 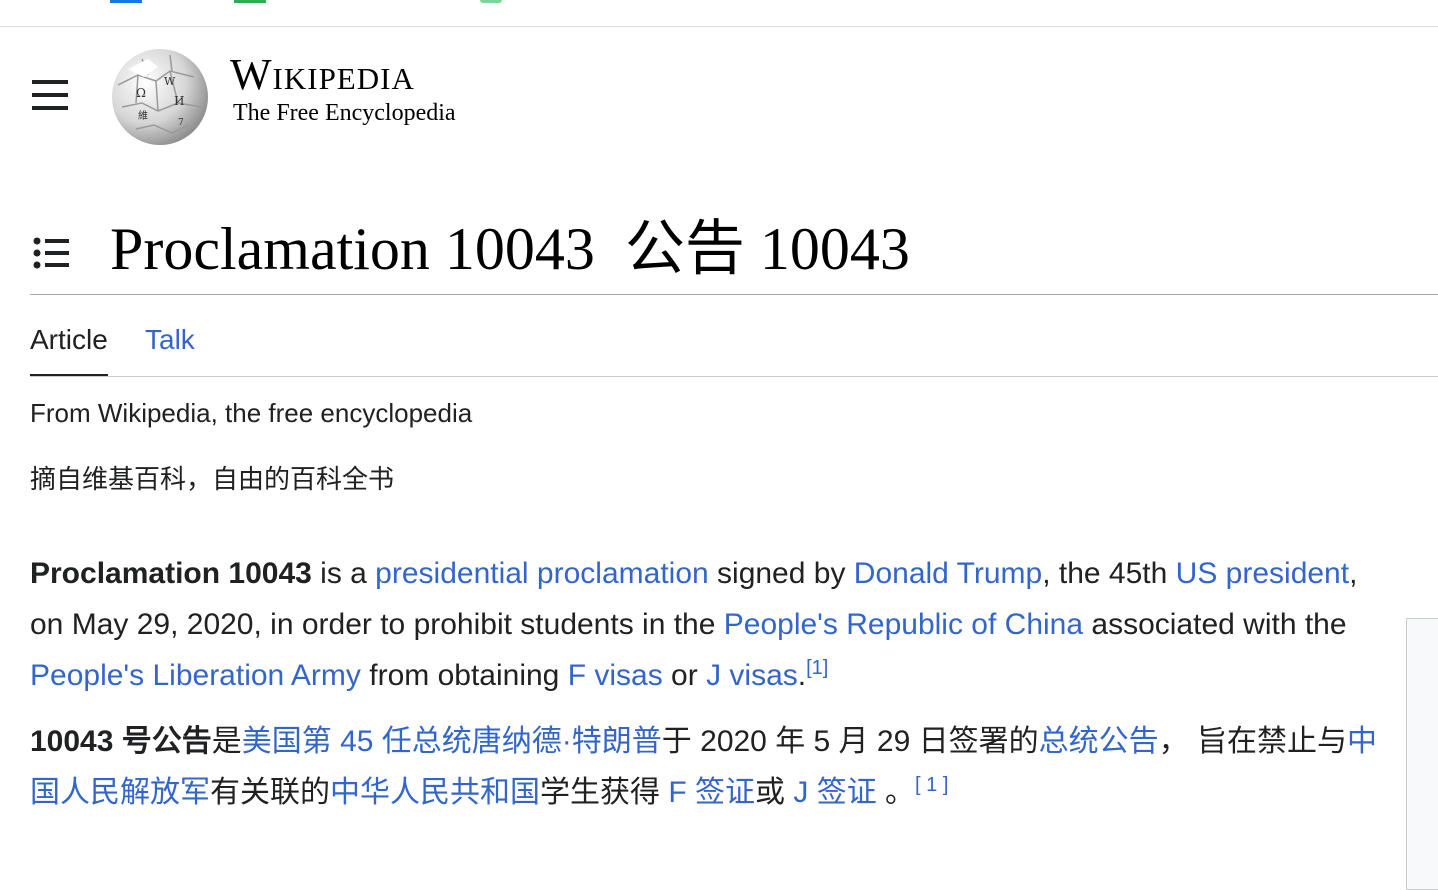 What do you see at coordinates (251, 413) in the screenshot?
I see `site-subtitle-en: From Wikipedia, the free encyclopedia` at bounding box center [251, 413].